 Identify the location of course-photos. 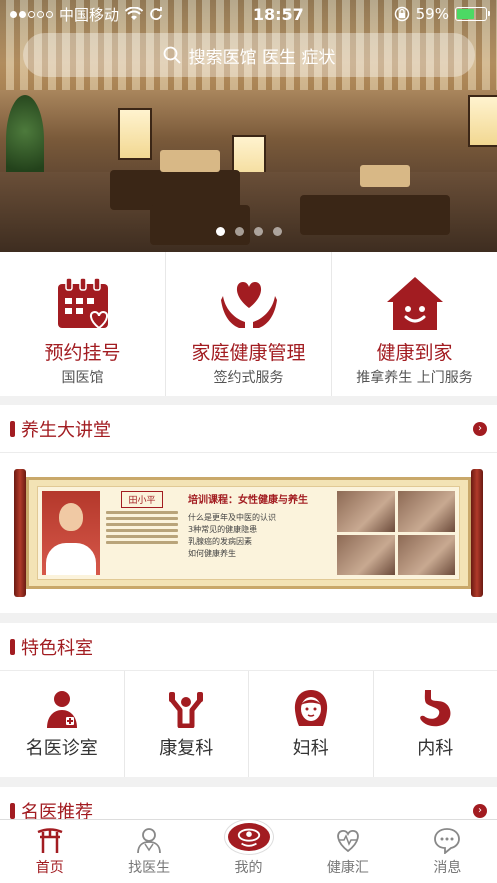
(396, 533).